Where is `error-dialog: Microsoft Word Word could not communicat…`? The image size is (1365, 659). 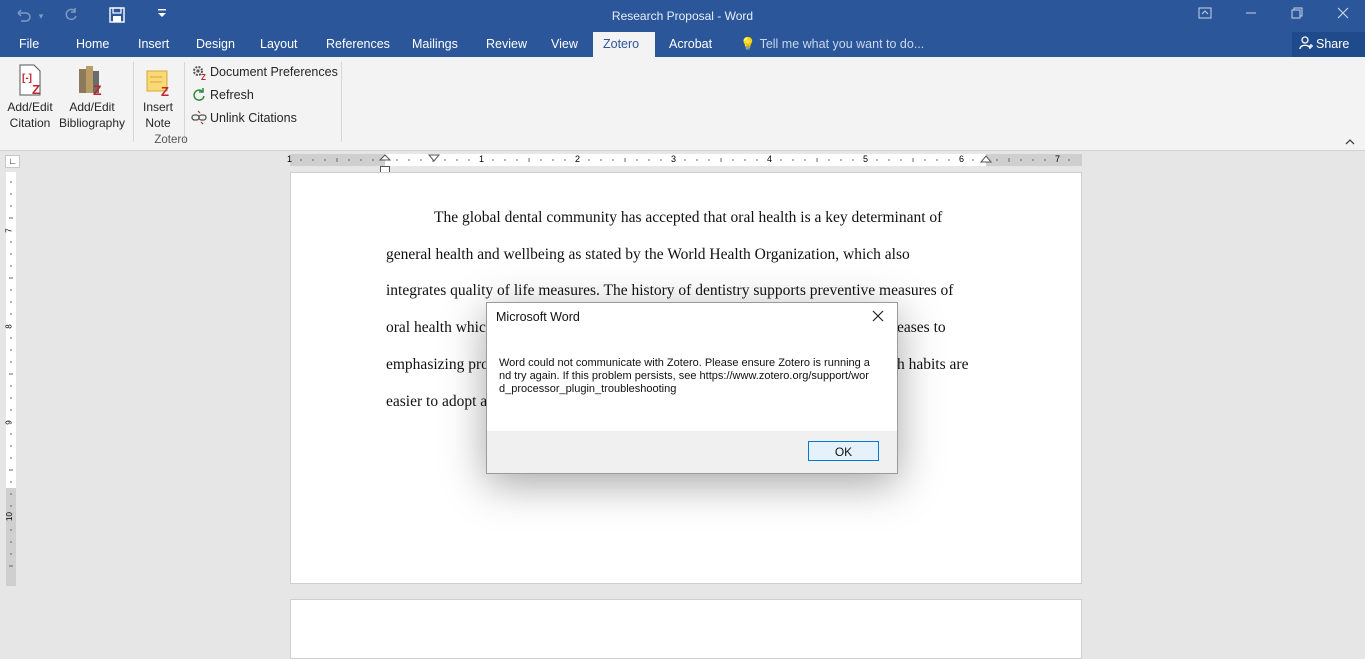 error-dialog: Microsoft Word Word could not communicat… is located at coordinates (692, 388).